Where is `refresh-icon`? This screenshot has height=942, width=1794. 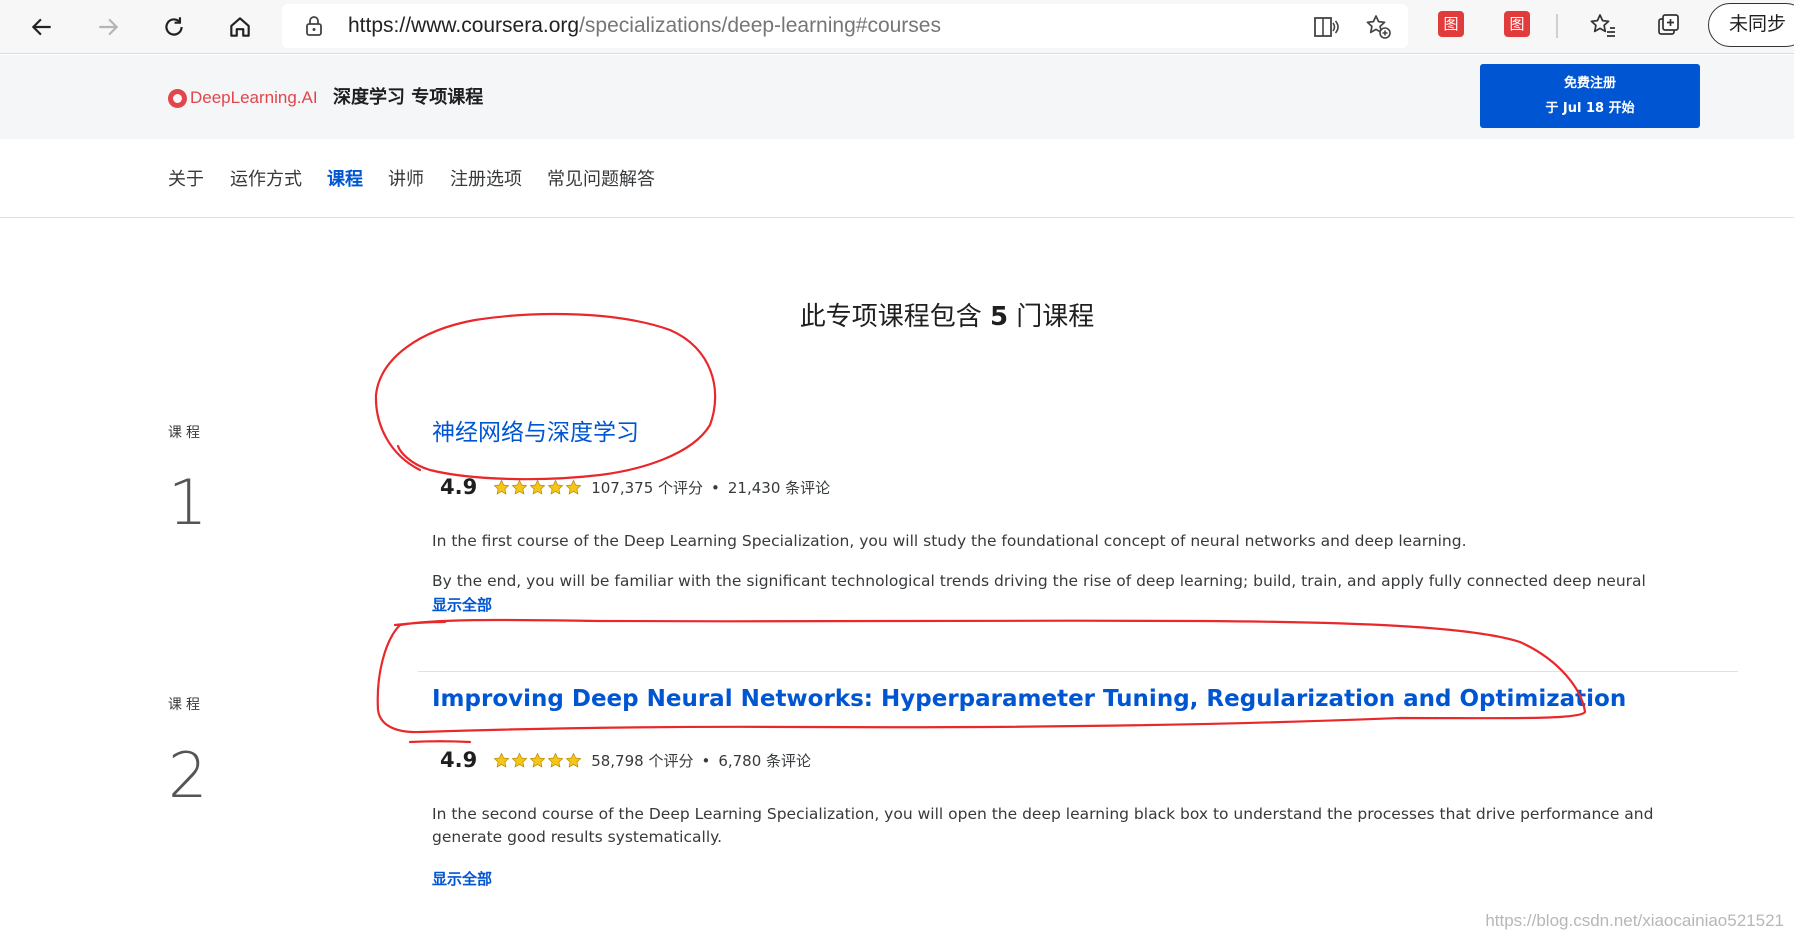 refresh-icon is located at coordinates (174, 26).